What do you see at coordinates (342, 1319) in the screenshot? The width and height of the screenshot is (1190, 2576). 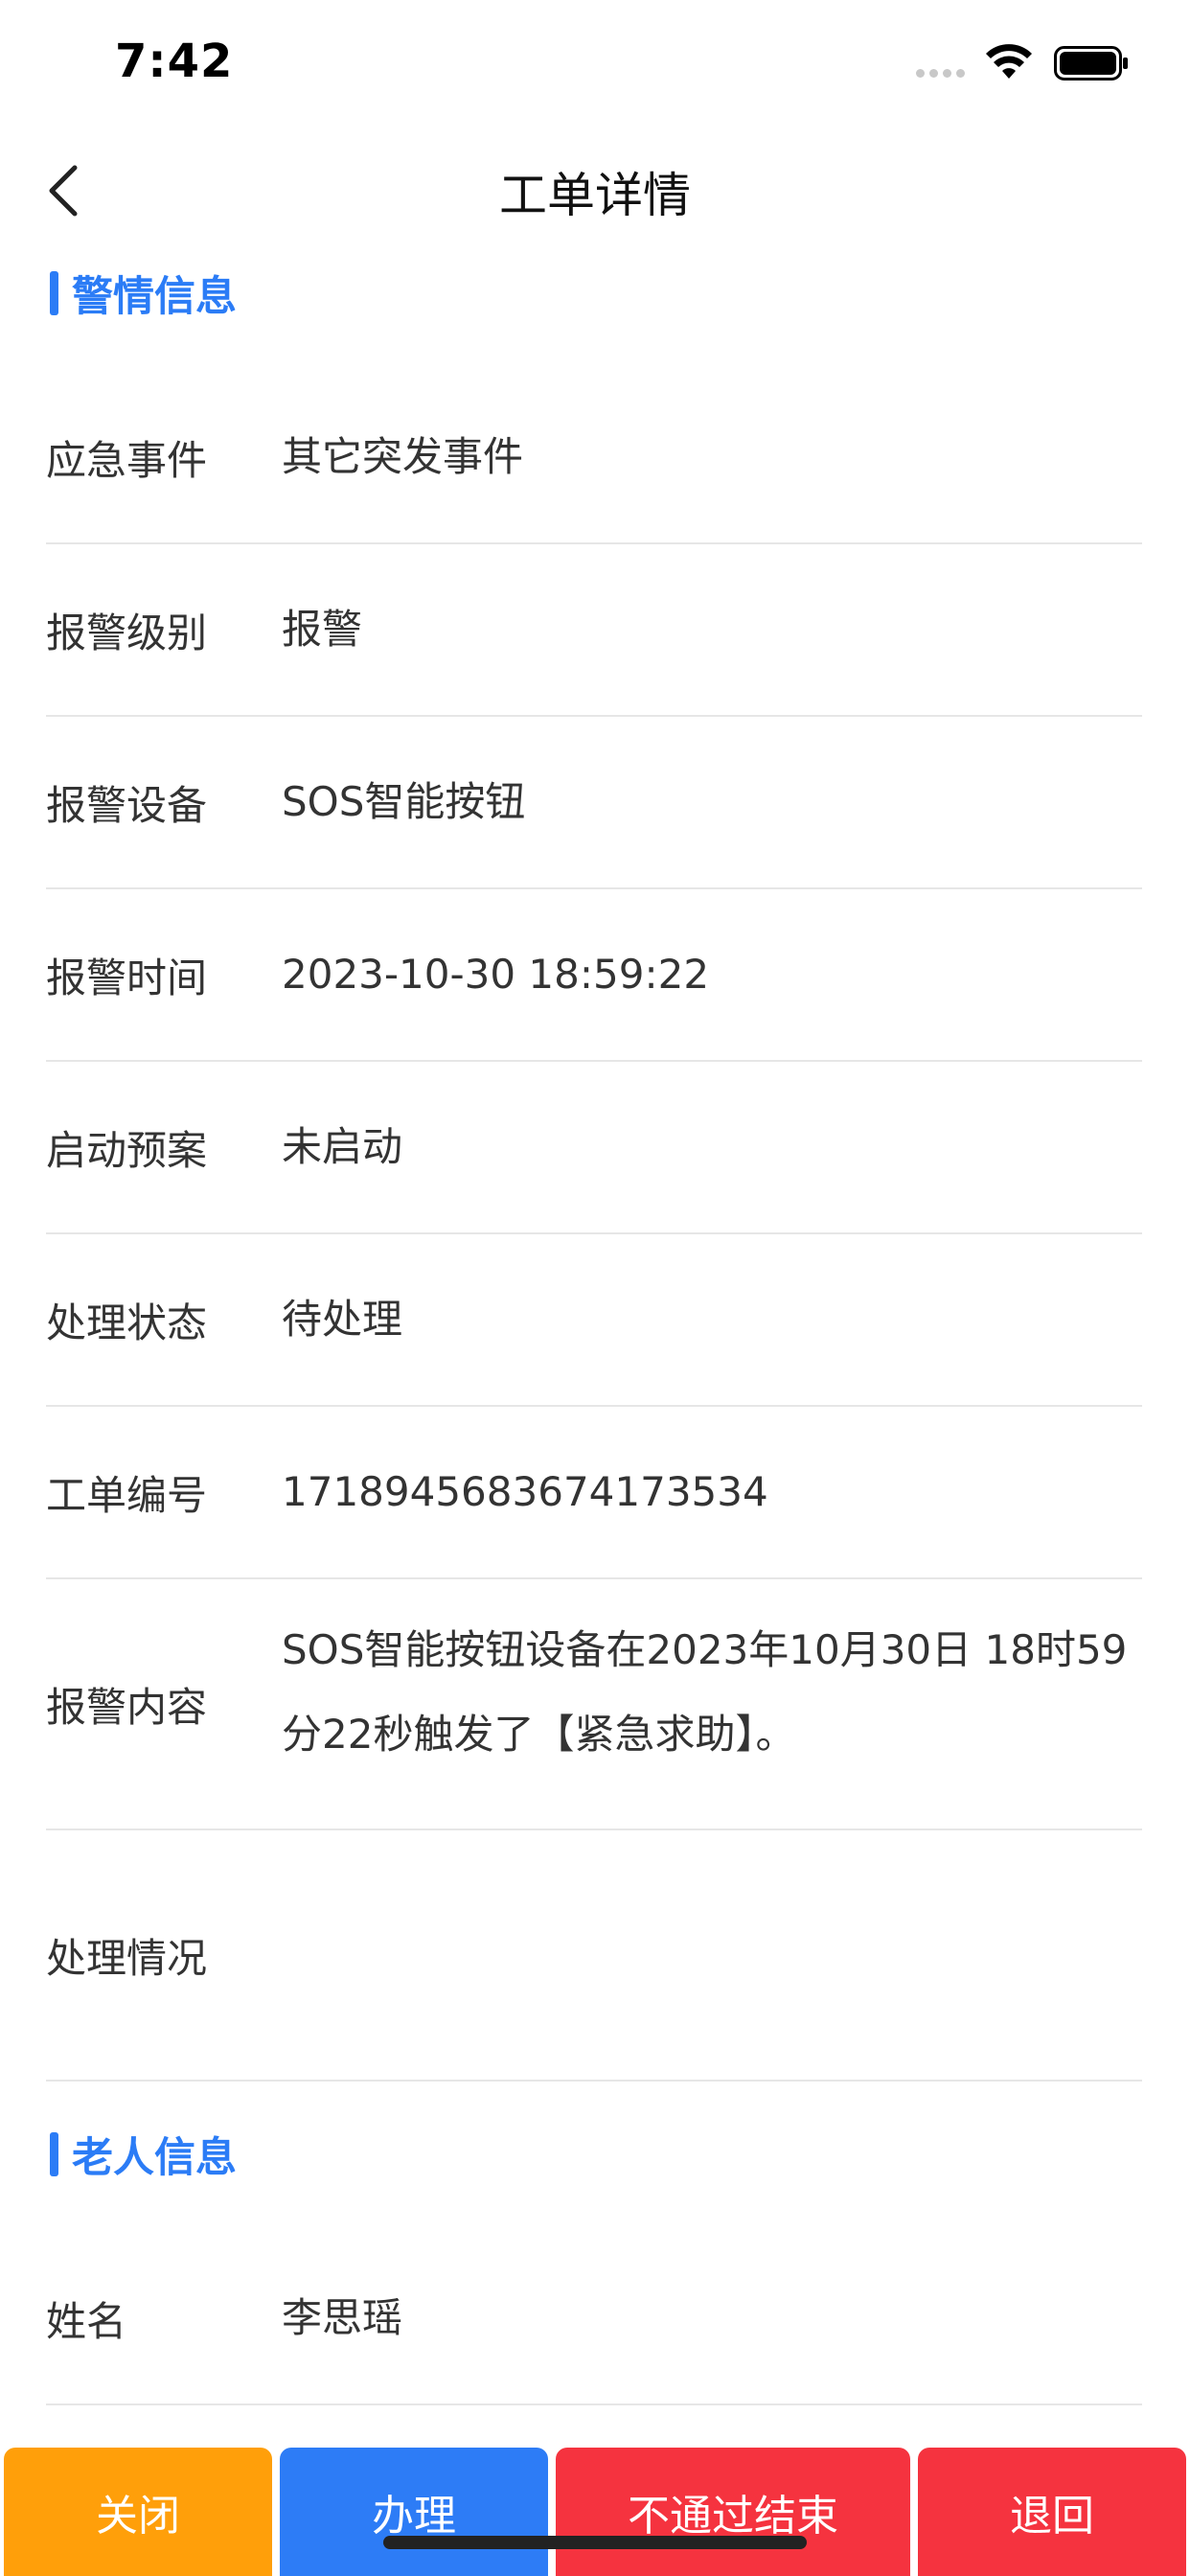 I see `row-value: 待处理` at bounding box center [342, 1319].